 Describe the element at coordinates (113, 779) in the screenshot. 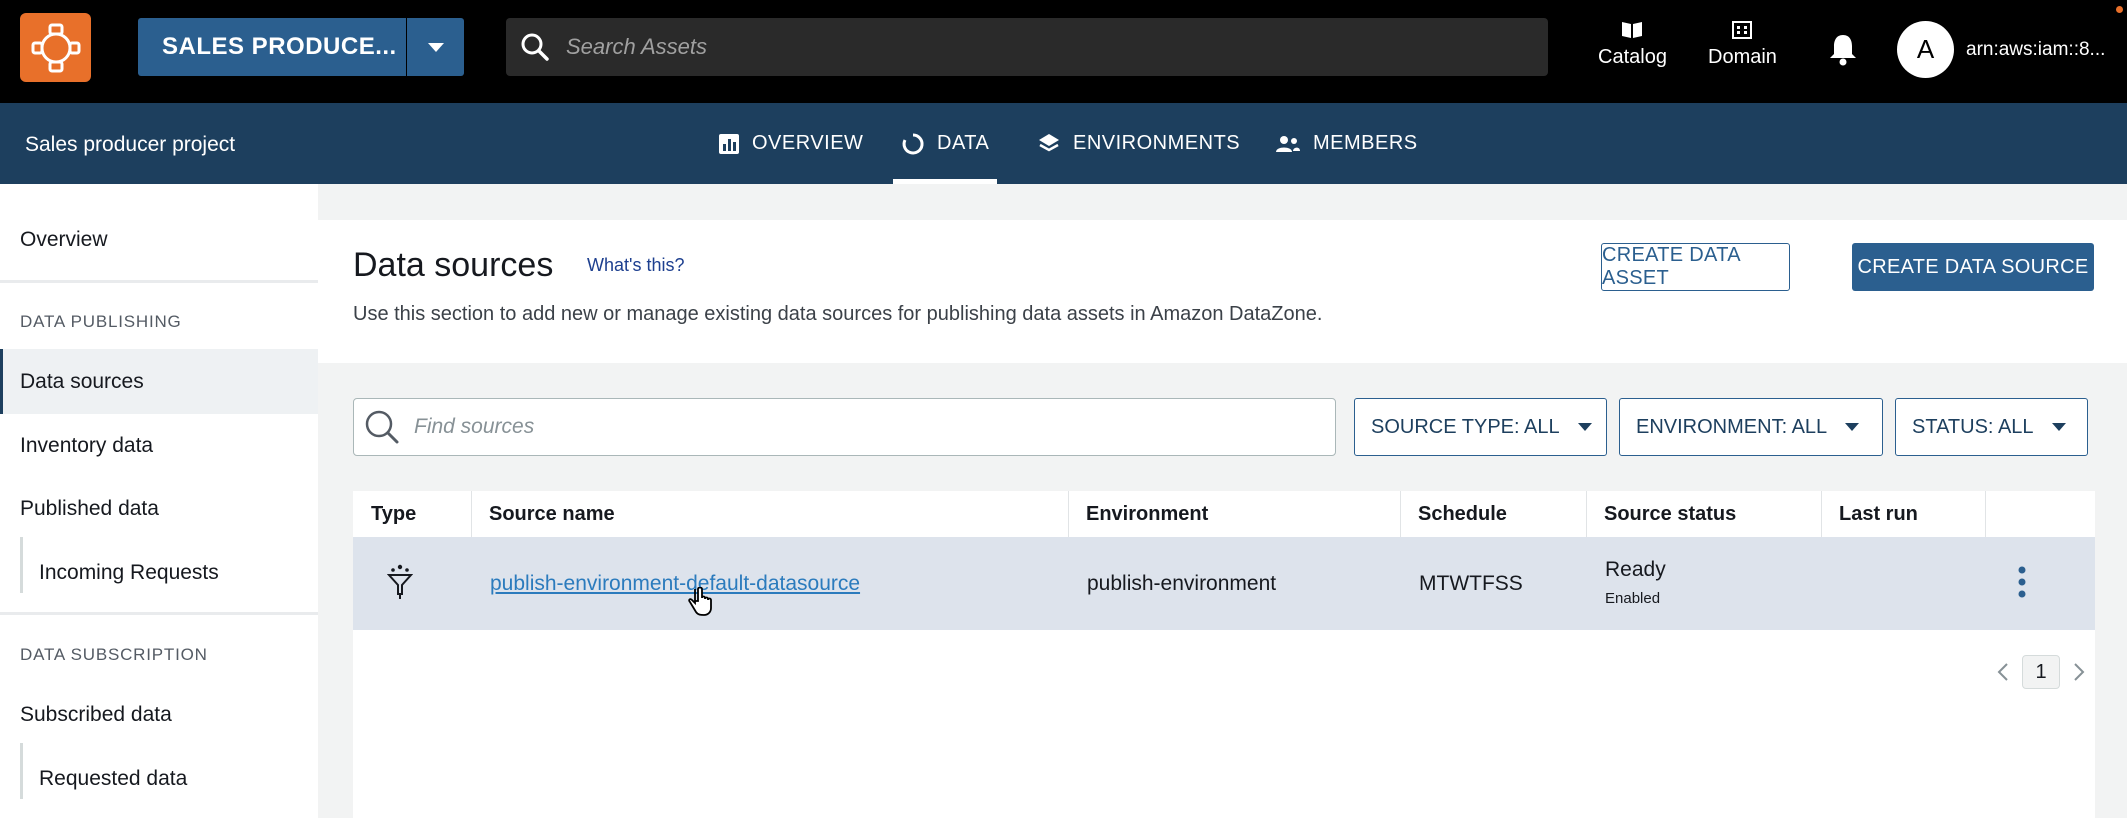

I see `sidebar-item-requested: Requested data` at that location.